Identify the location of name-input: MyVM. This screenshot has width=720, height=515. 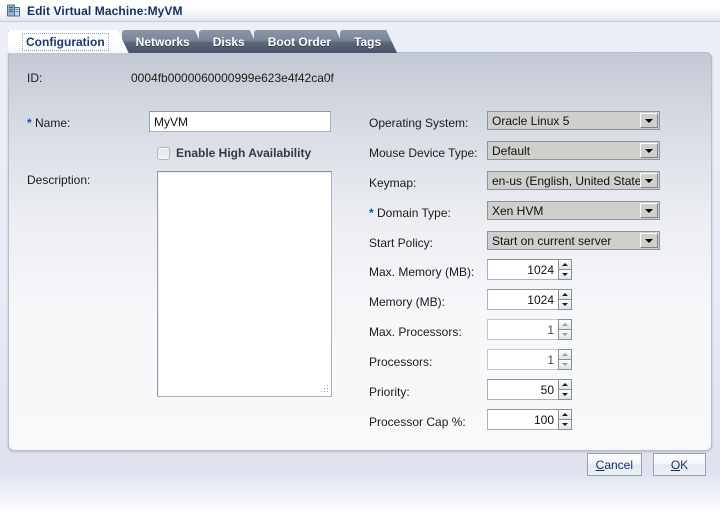
(240, 121).